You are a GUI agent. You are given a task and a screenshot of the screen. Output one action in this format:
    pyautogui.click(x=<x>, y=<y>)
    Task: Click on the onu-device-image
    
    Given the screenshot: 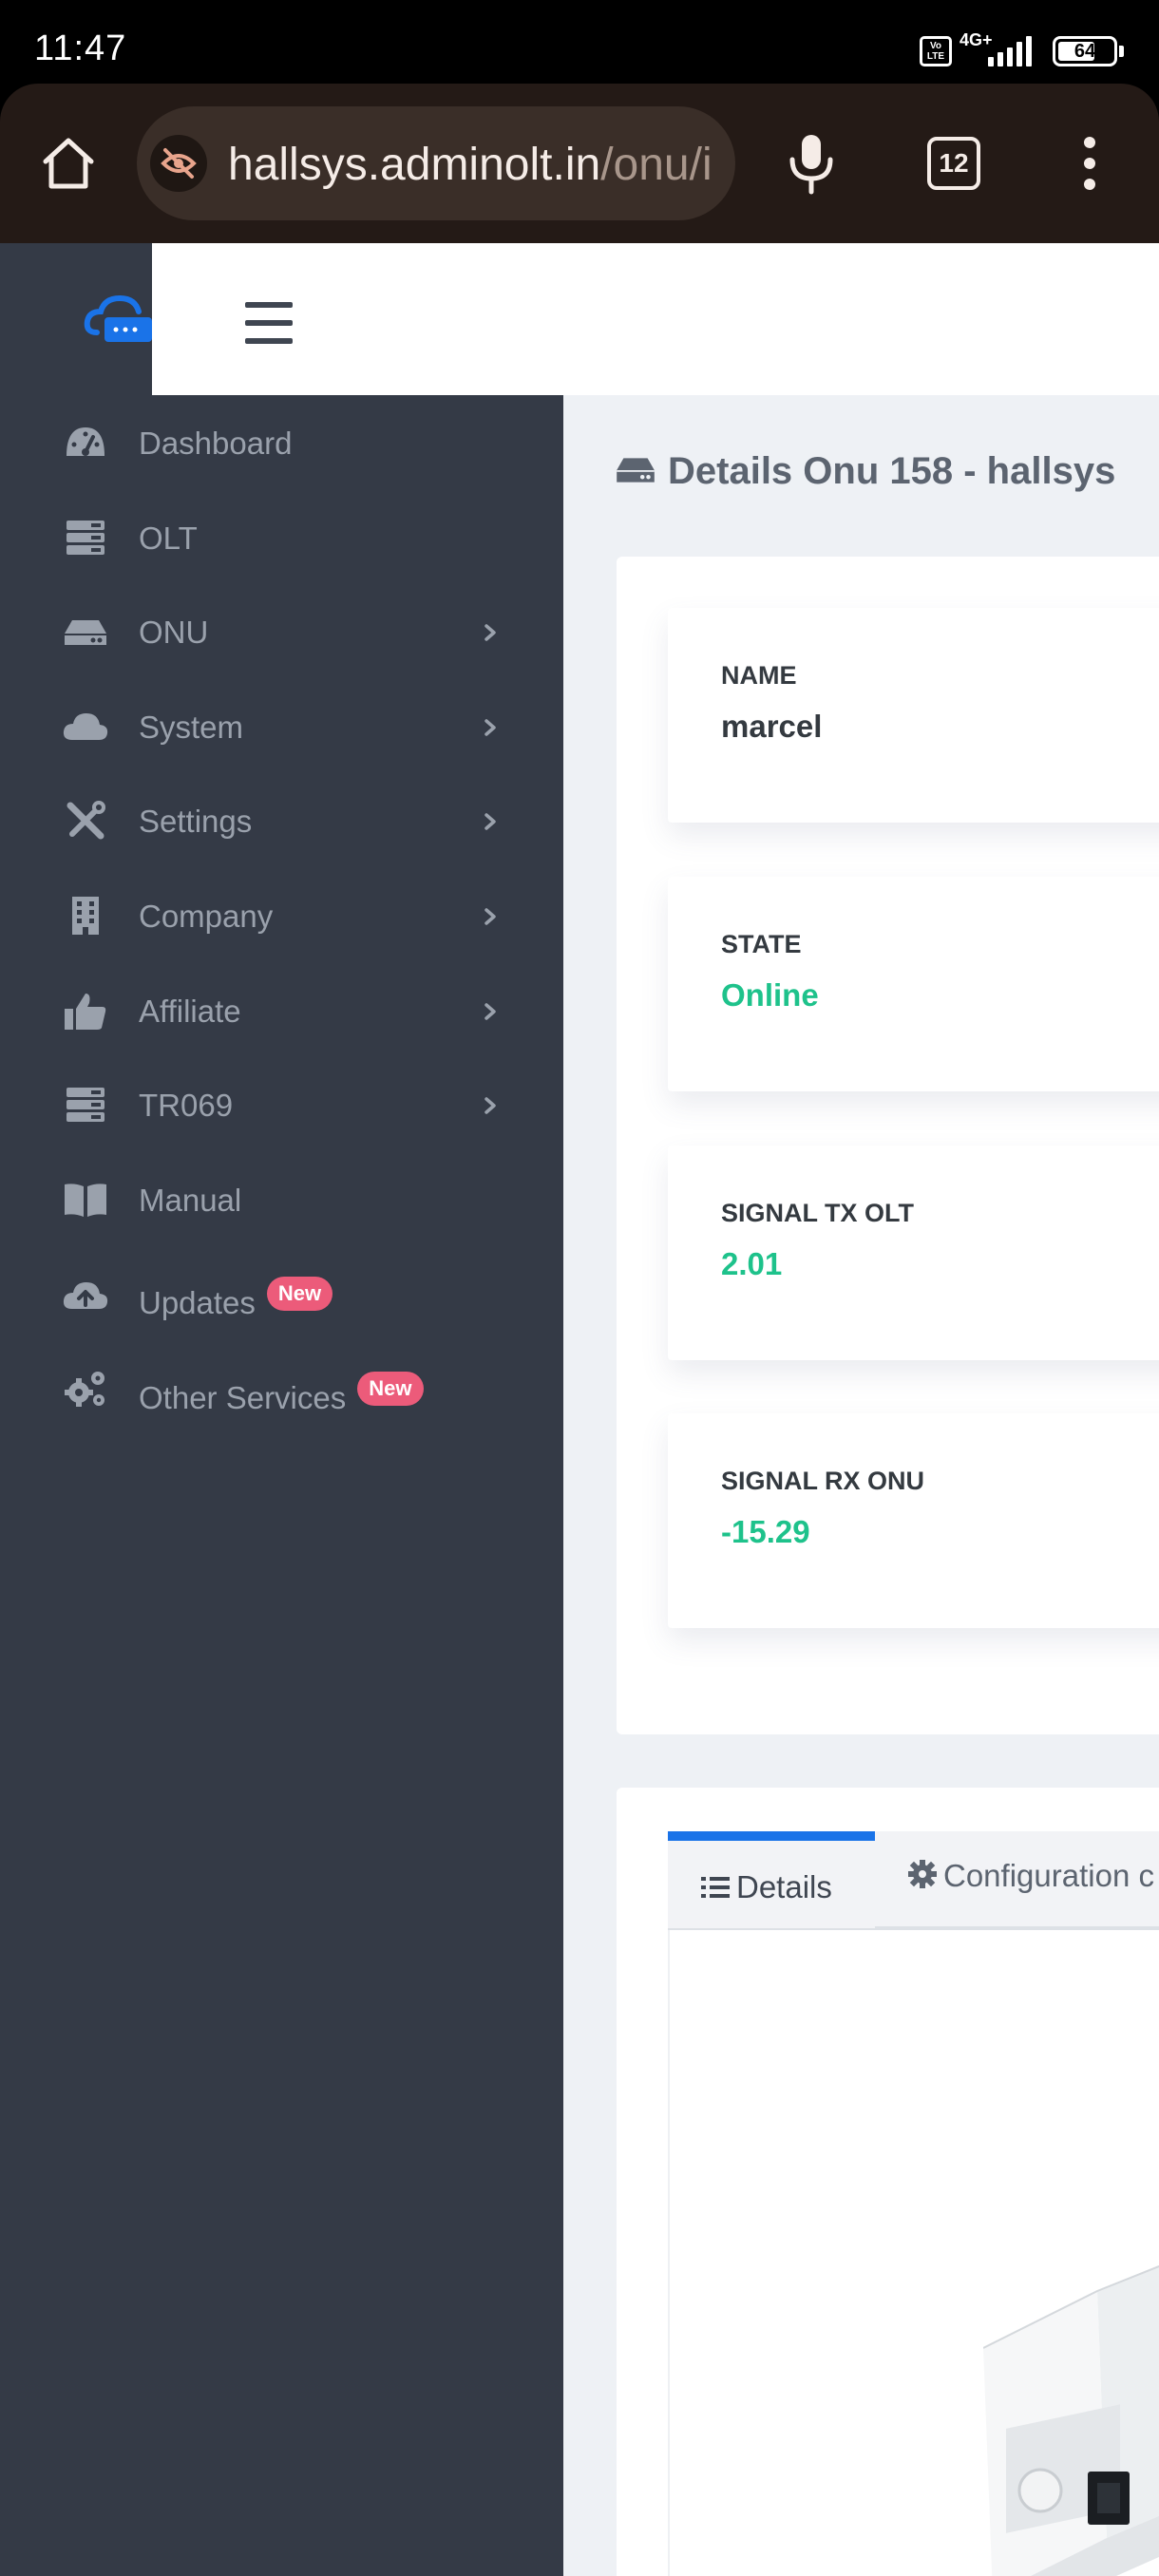 What is the action you would take?
    pyautogui.click(x=1070, y=2395)
    